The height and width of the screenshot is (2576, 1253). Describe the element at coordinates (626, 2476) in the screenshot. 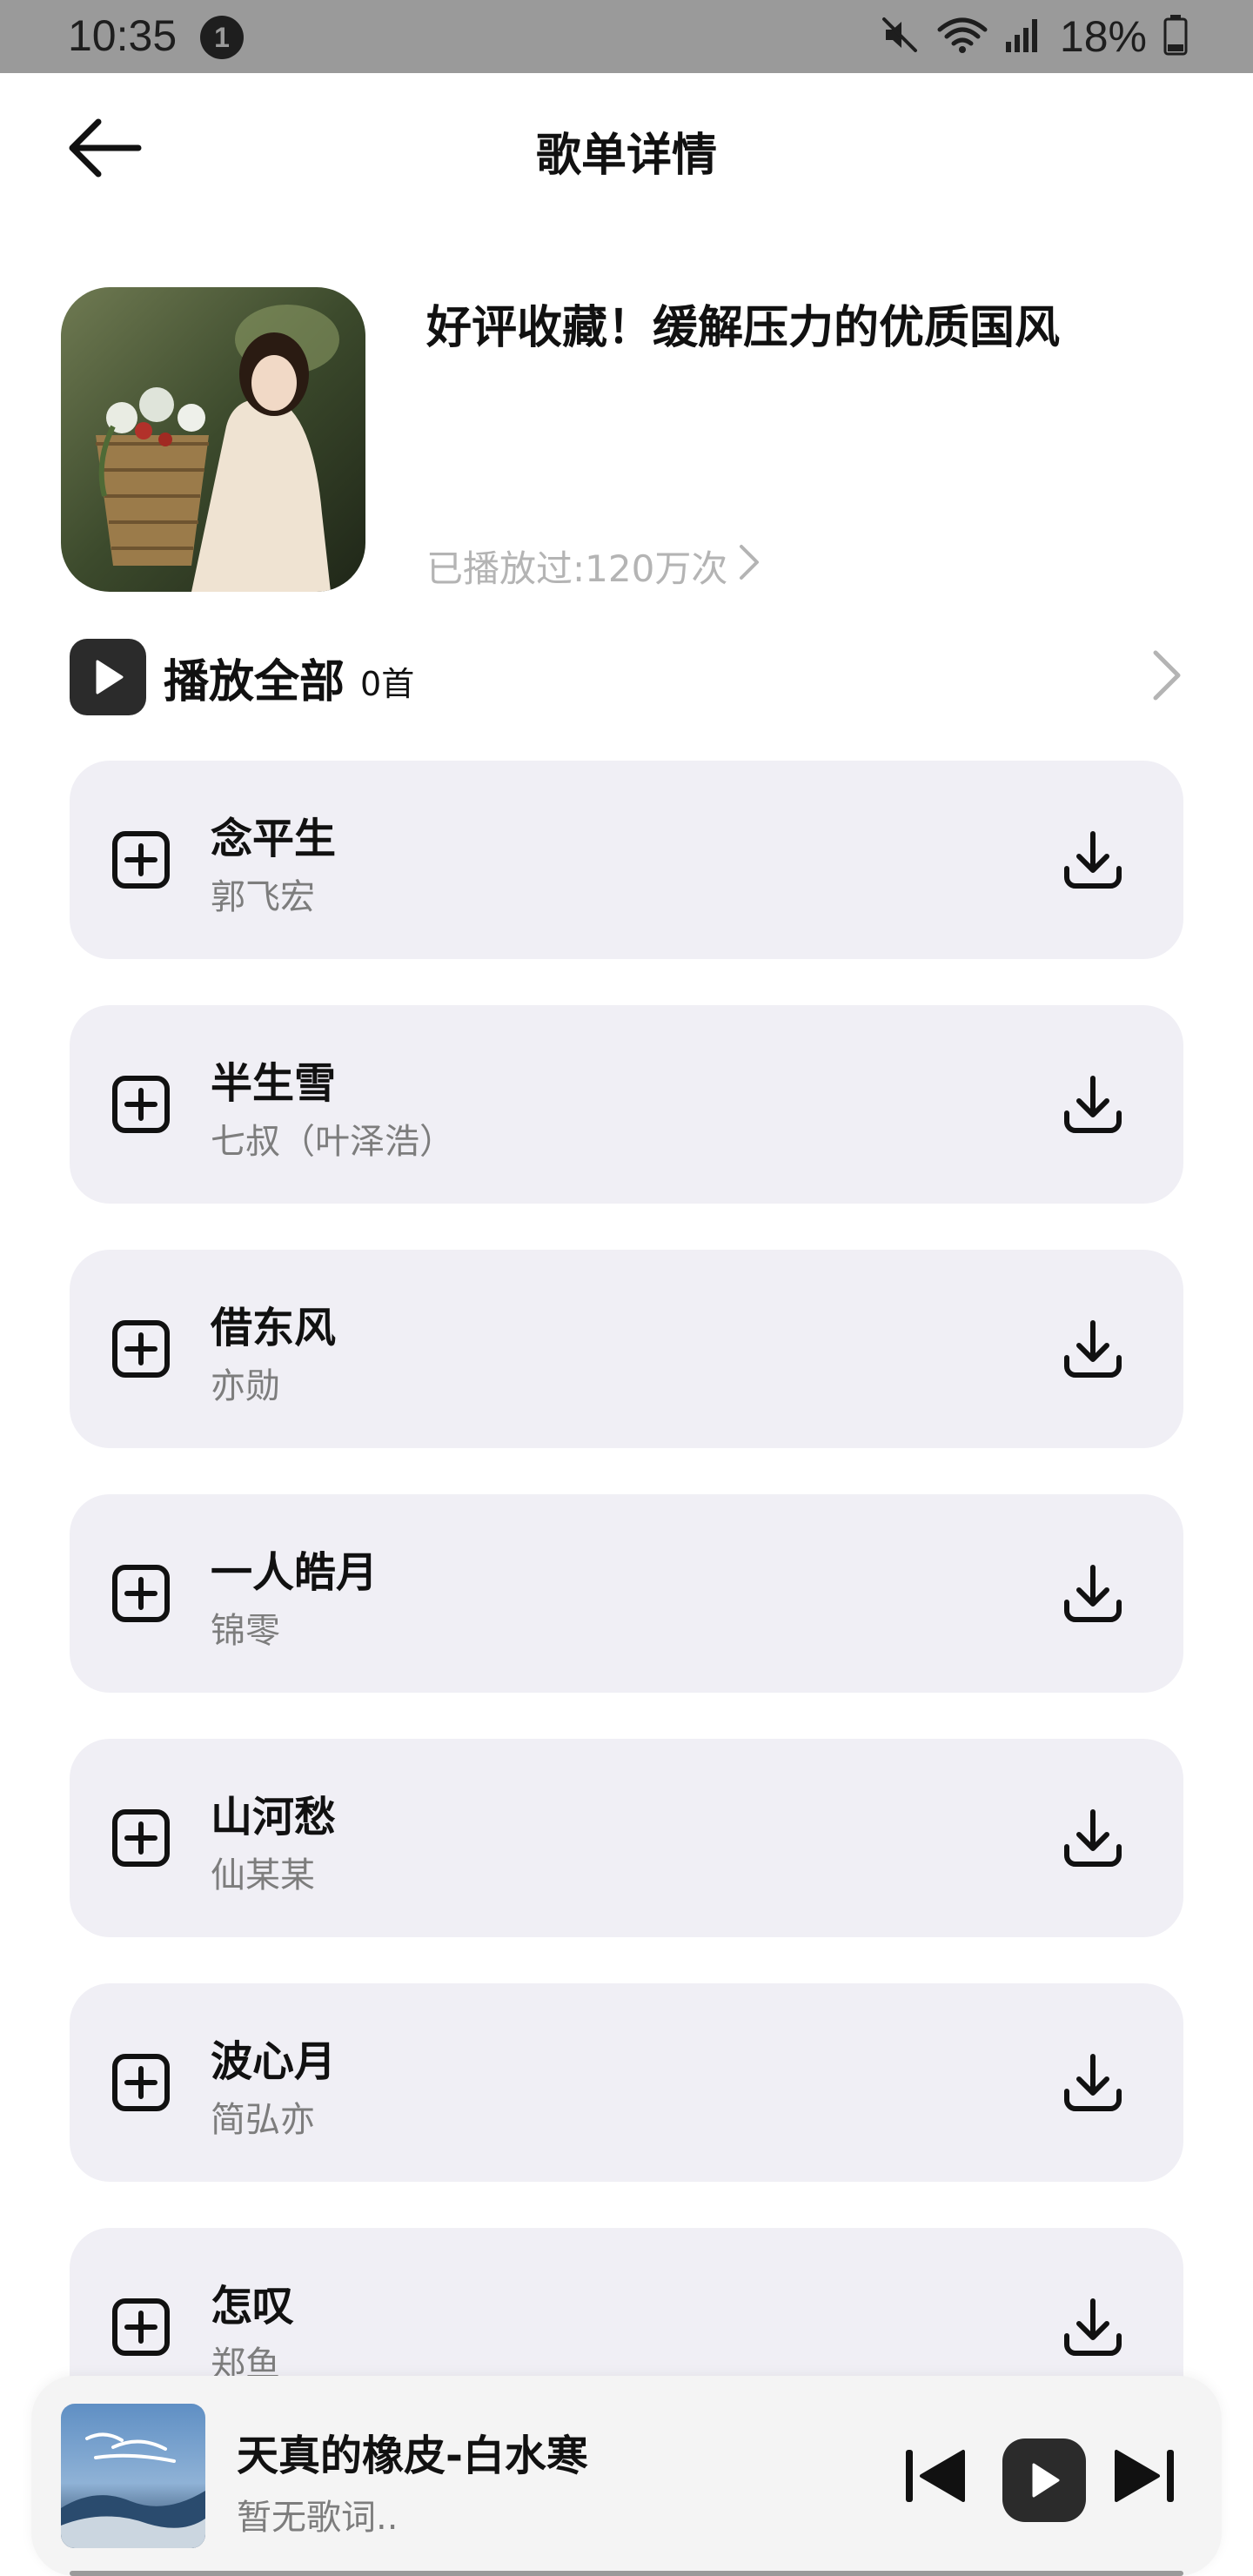

I see `mini-player: 天真的橡皮-白水寒 暂无歌词..` at that location.